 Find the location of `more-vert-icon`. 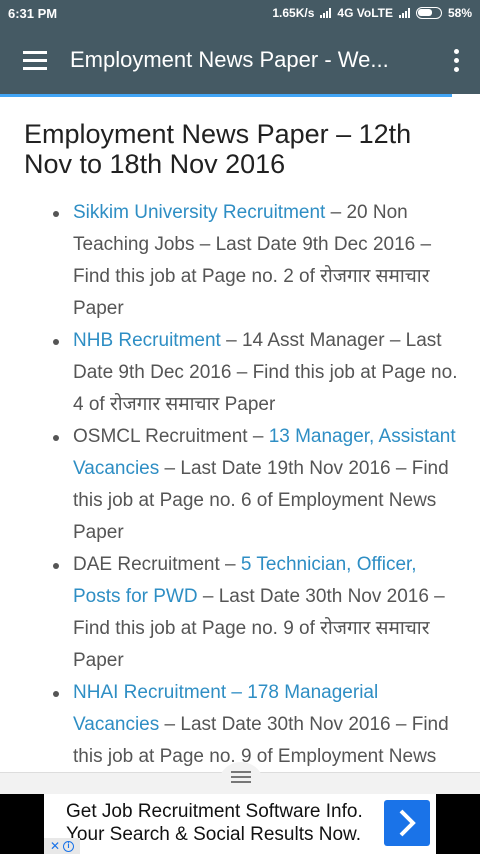

more-vert-icon is located at coordinates (456, 60).